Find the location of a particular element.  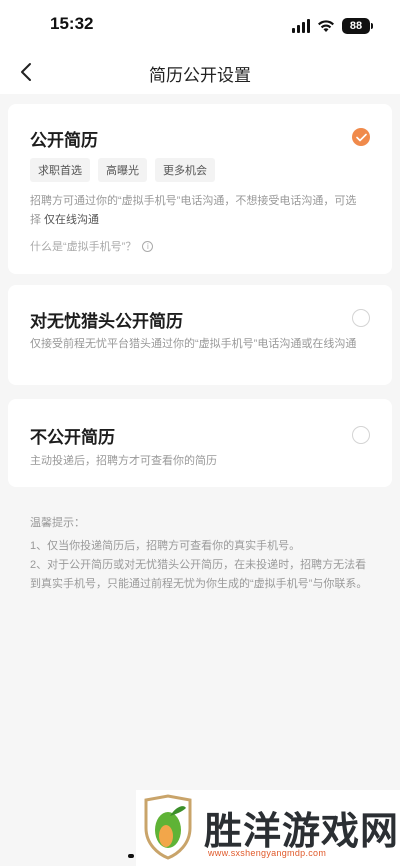

watermark-title: 胜洋游戏网 is located at coordinates (302, 832).